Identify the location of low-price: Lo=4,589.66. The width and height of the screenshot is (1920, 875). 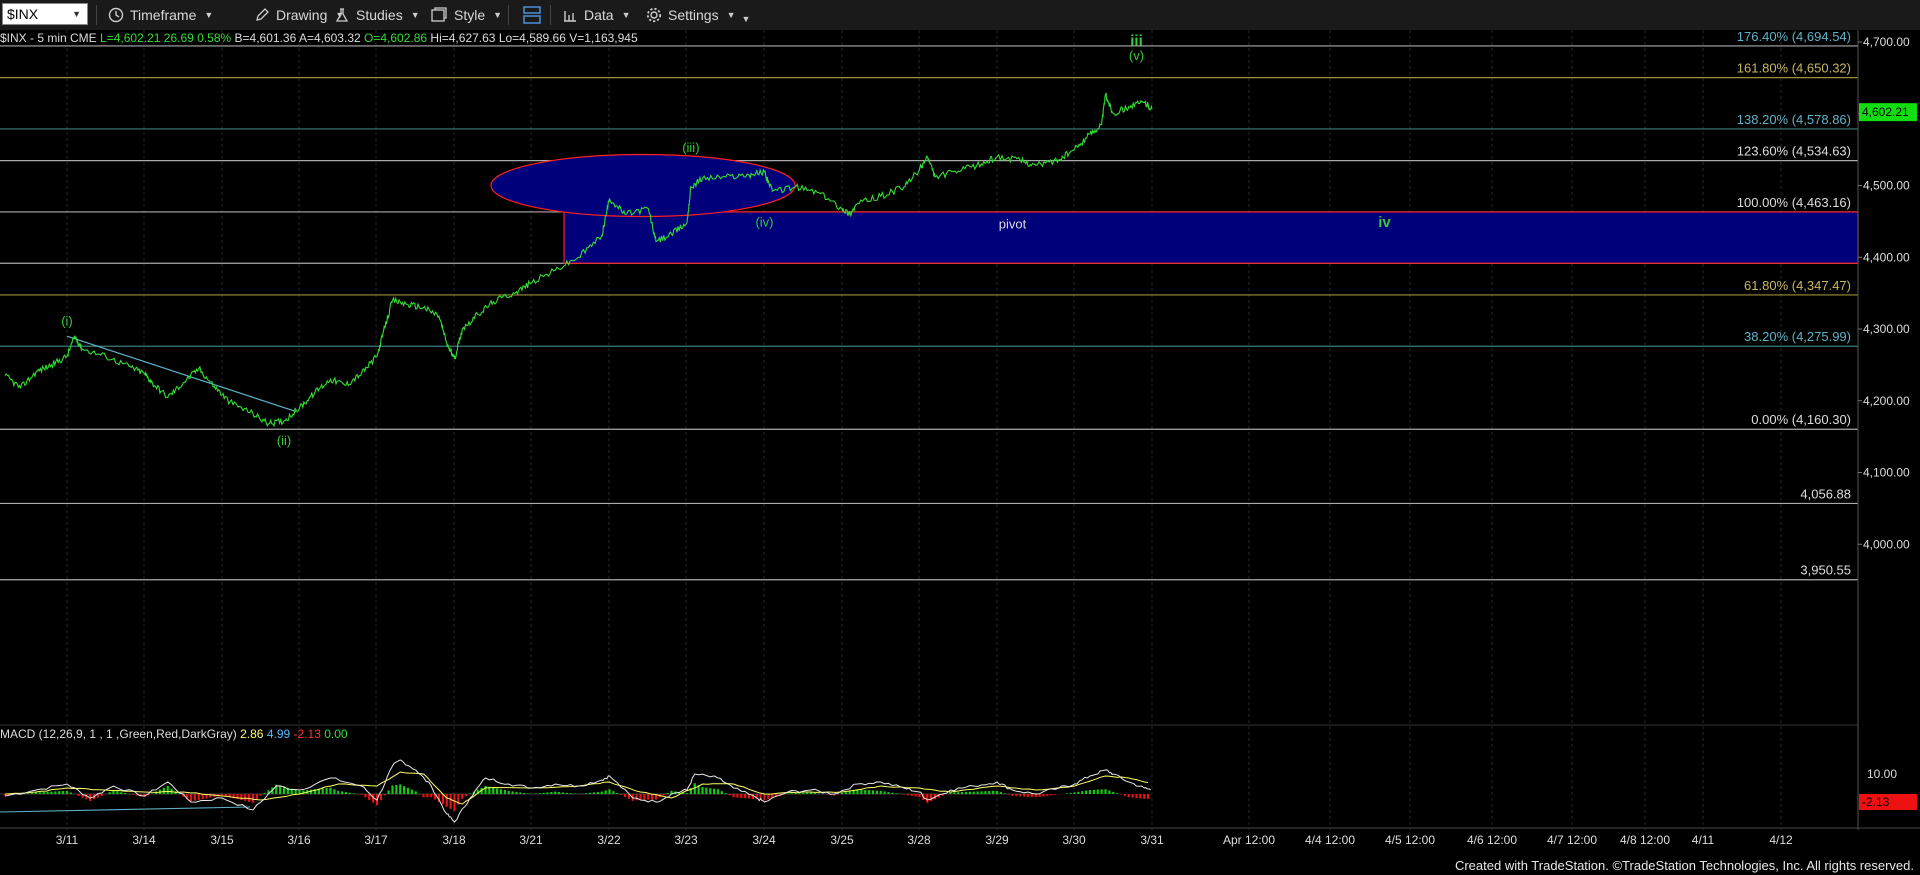
(532, 38).